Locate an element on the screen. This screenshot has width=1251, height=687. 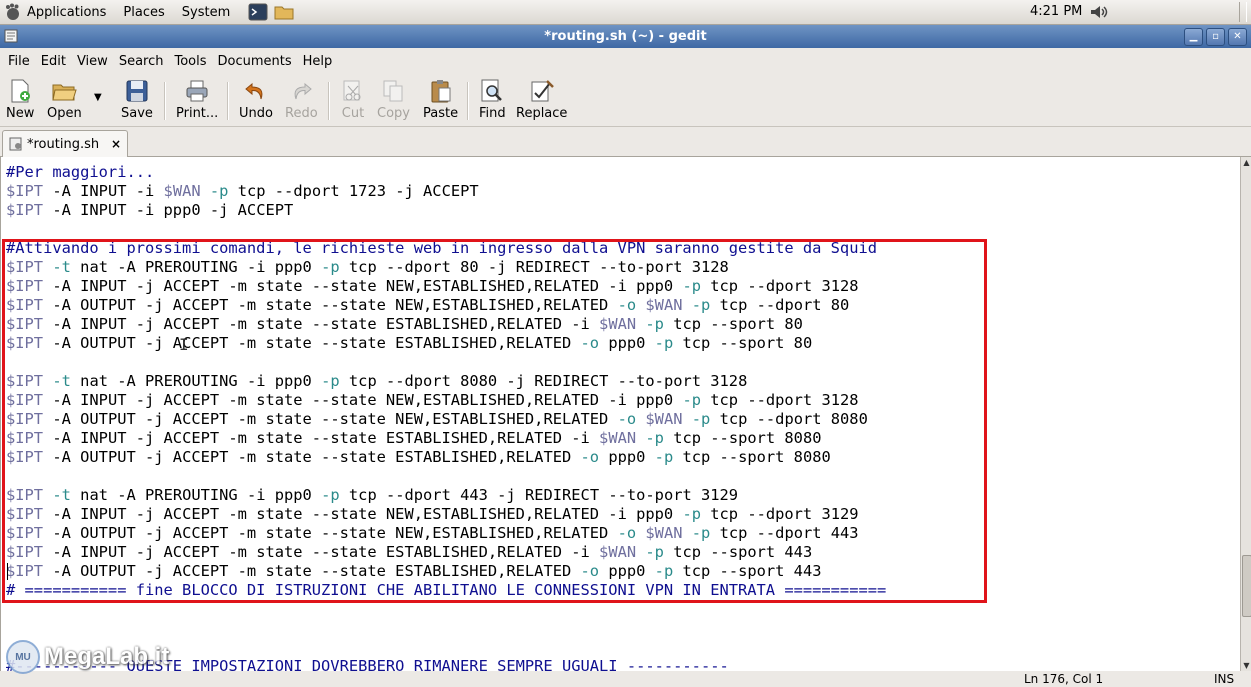
replace-button: Replace is located at coordinates (541, 99).